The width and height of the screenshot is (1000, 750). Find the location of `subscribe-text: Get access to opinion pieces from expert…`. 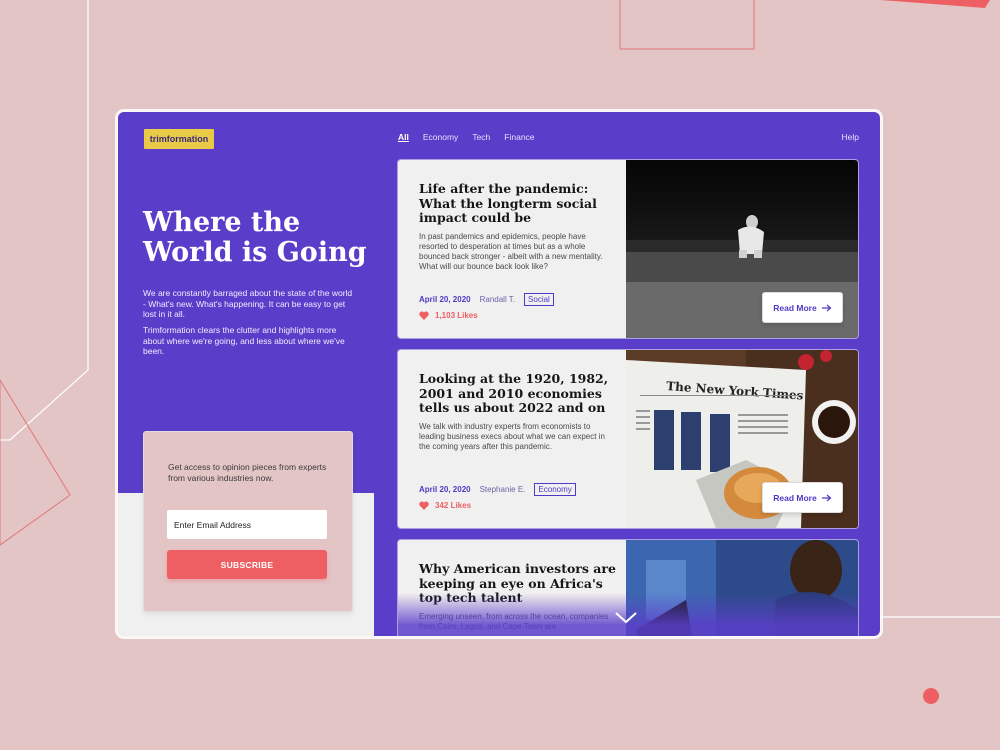

subscribe-text: Get access to opinion pieces from expert… is located at coordinates (247, 472).